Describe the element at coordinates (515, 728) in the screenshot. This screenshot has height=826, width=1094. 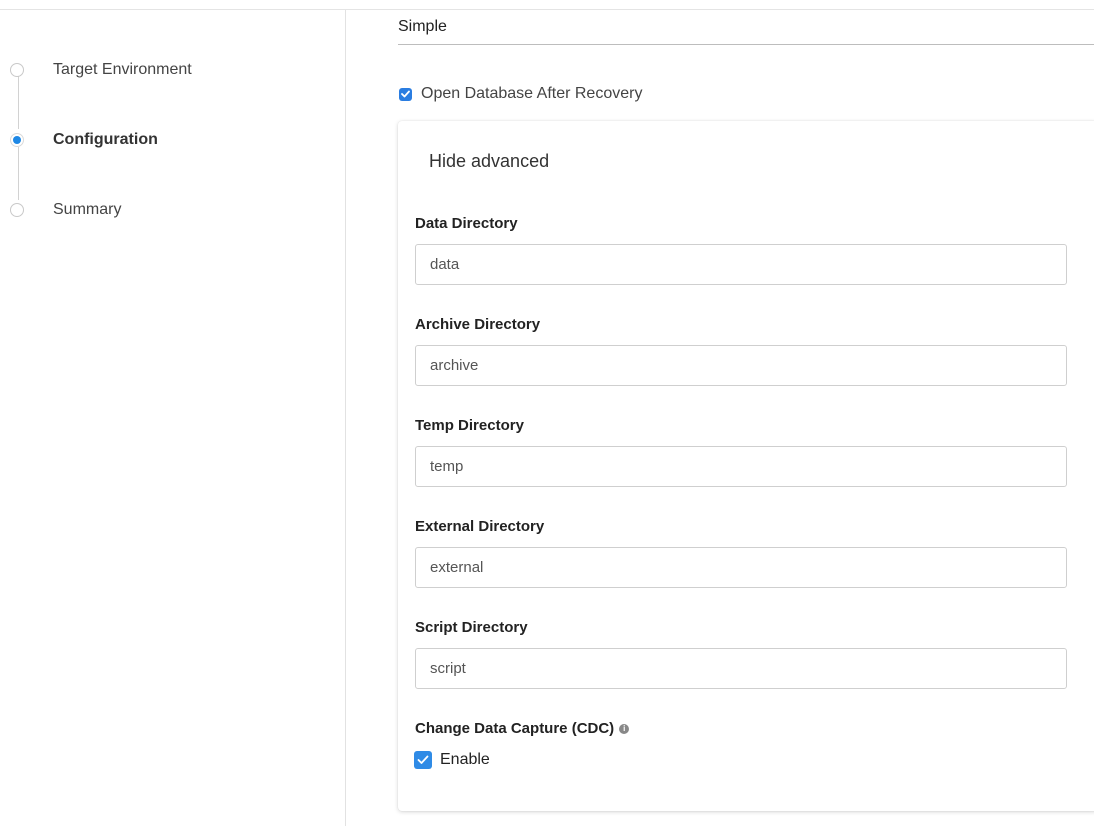
I see `cdc-label: Change Data Capture (CDC)` at that location.